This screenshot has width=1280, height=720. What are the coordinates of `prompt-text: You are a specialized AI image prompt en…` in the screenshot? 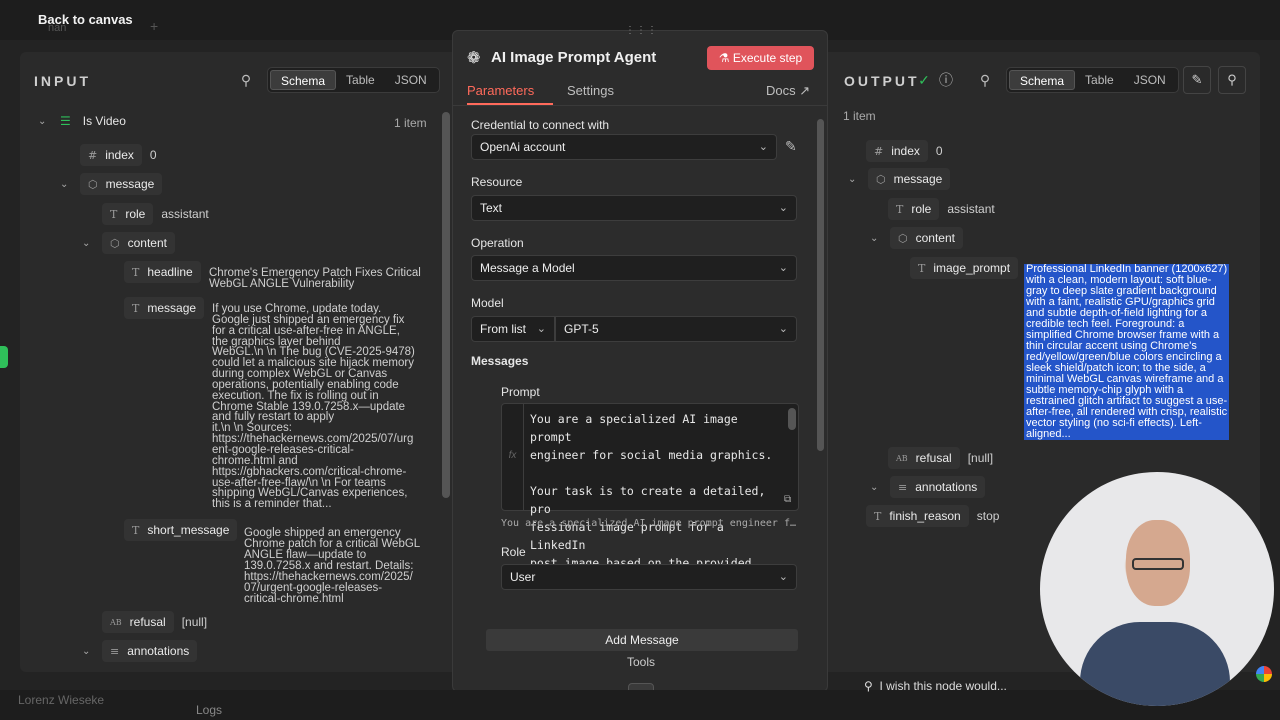 It's located at (651, 500).